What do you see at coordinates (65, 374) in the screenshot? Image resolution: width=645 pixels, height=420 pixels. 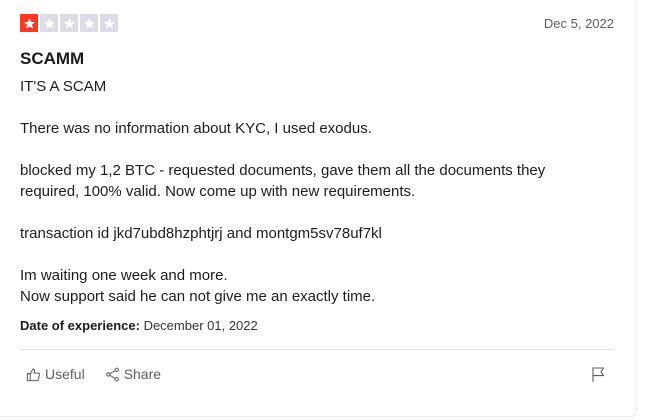 I see `useful-label: Useful` at bounding box center [65, 374].